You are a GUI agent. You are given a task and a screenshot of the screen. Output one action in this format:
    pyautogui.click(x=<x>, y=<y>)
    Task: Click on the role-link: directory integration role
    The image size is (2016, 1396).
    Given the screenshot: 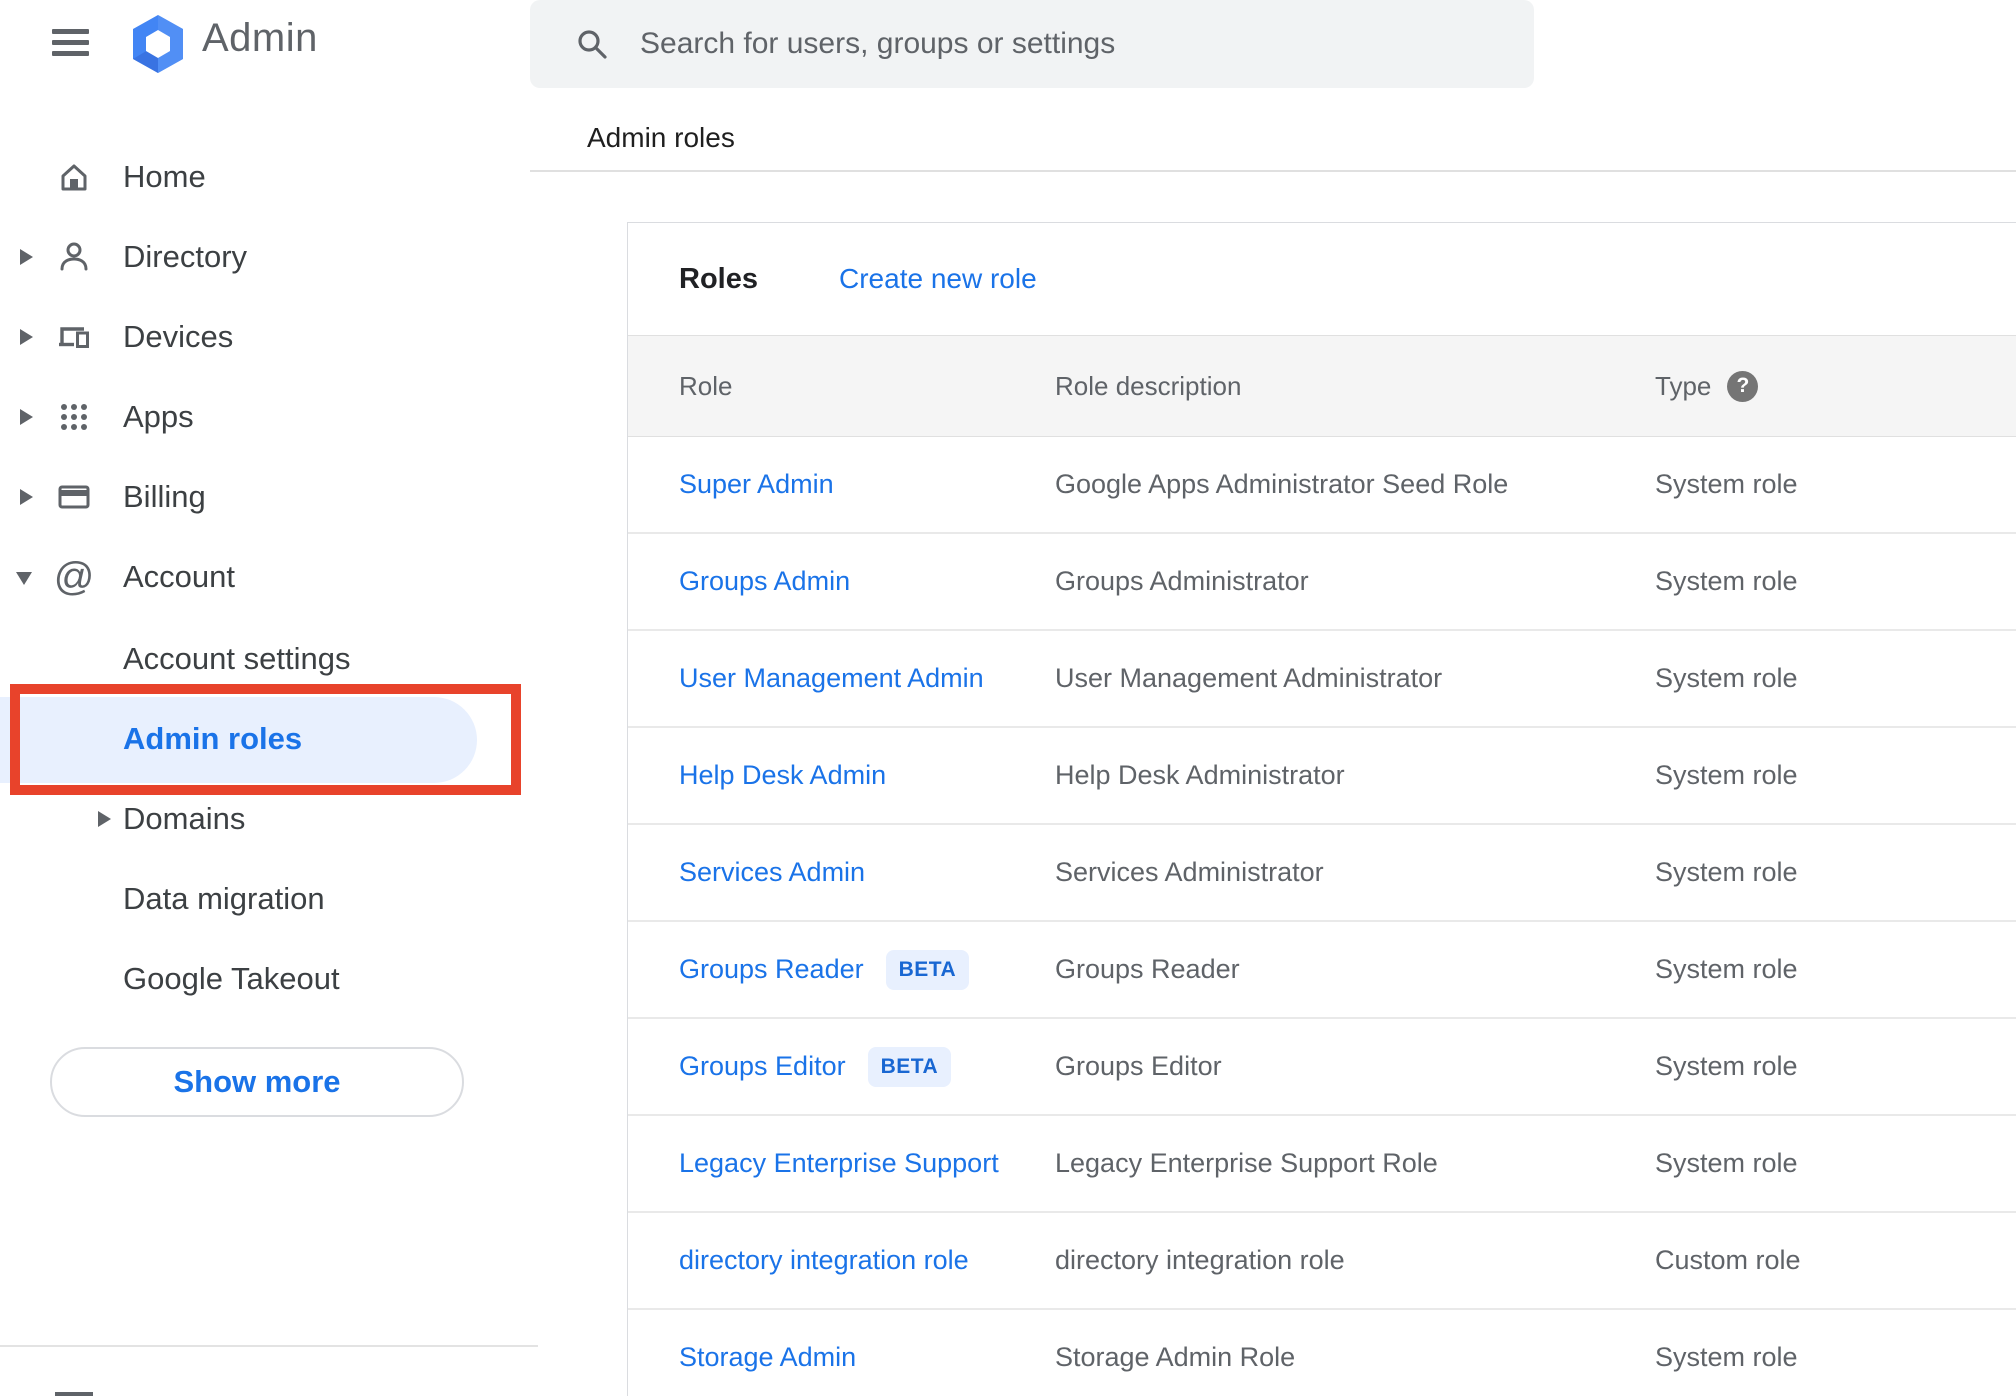 What is the action you would take?
    pyautogui.click(x=824, y=1260)
    